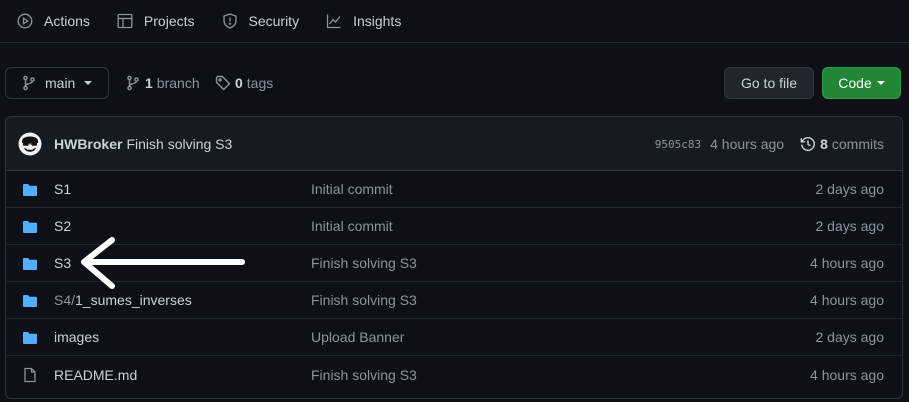 Image resolution: width=909 pixels, height=402 pixels. Describe the element at coordinates (260, 83) in the screenshot. I see `tag-label: tags` at that location.